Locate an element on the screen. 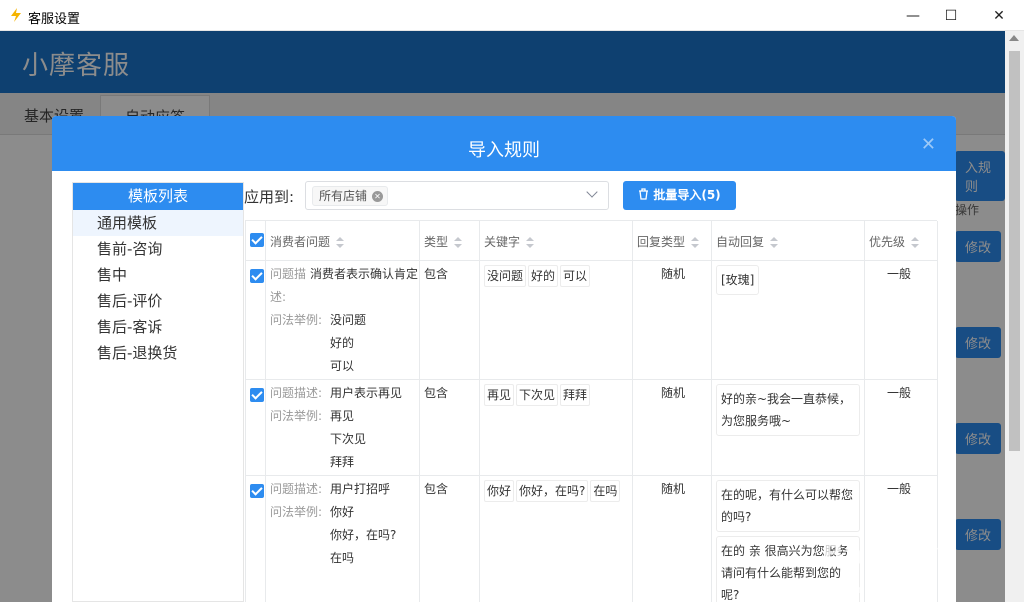 Image resolution: width=1024 pixels, height=602 pixels. example-item: 再见 is located at coordinates (342, 416).